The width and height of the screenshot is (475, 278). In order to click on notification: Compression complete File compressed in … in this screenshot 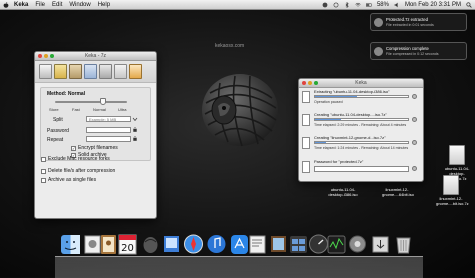, I will do `click(418, 51)`.